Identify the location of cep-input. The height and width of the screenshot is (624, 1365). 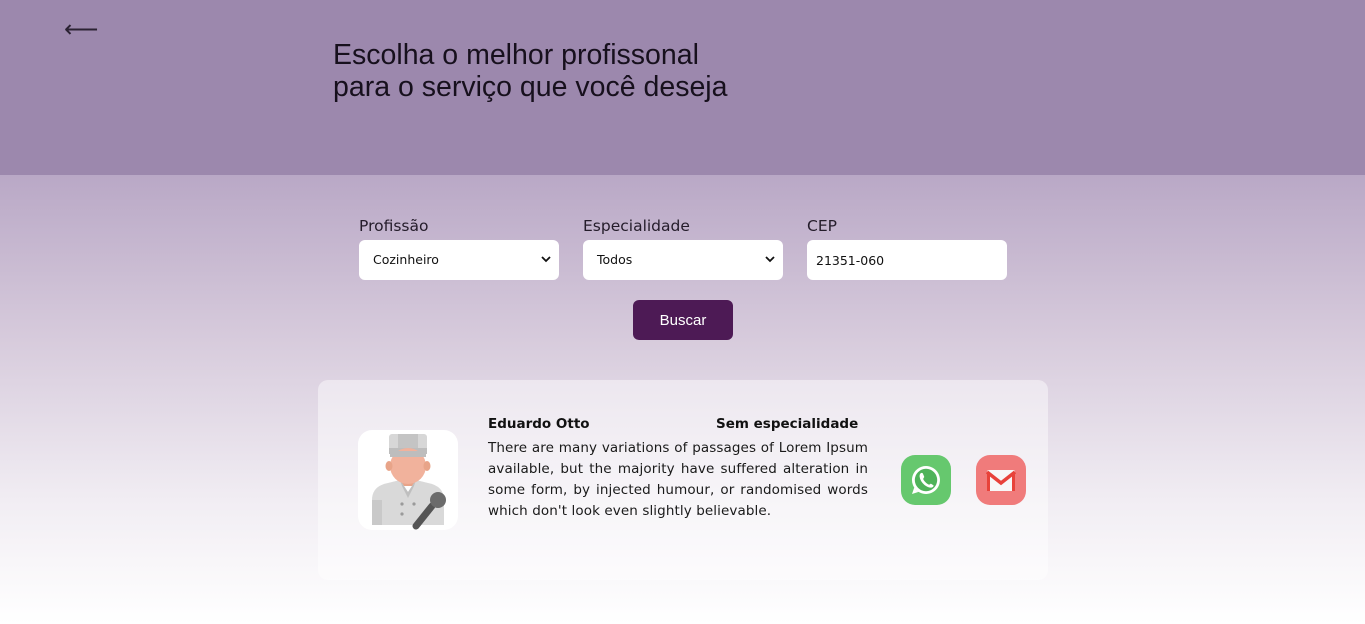
(907, 260).